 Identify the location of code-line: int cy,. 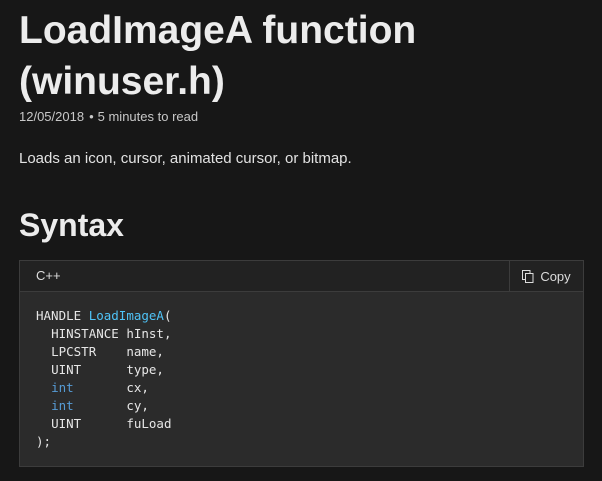
(92, 405).